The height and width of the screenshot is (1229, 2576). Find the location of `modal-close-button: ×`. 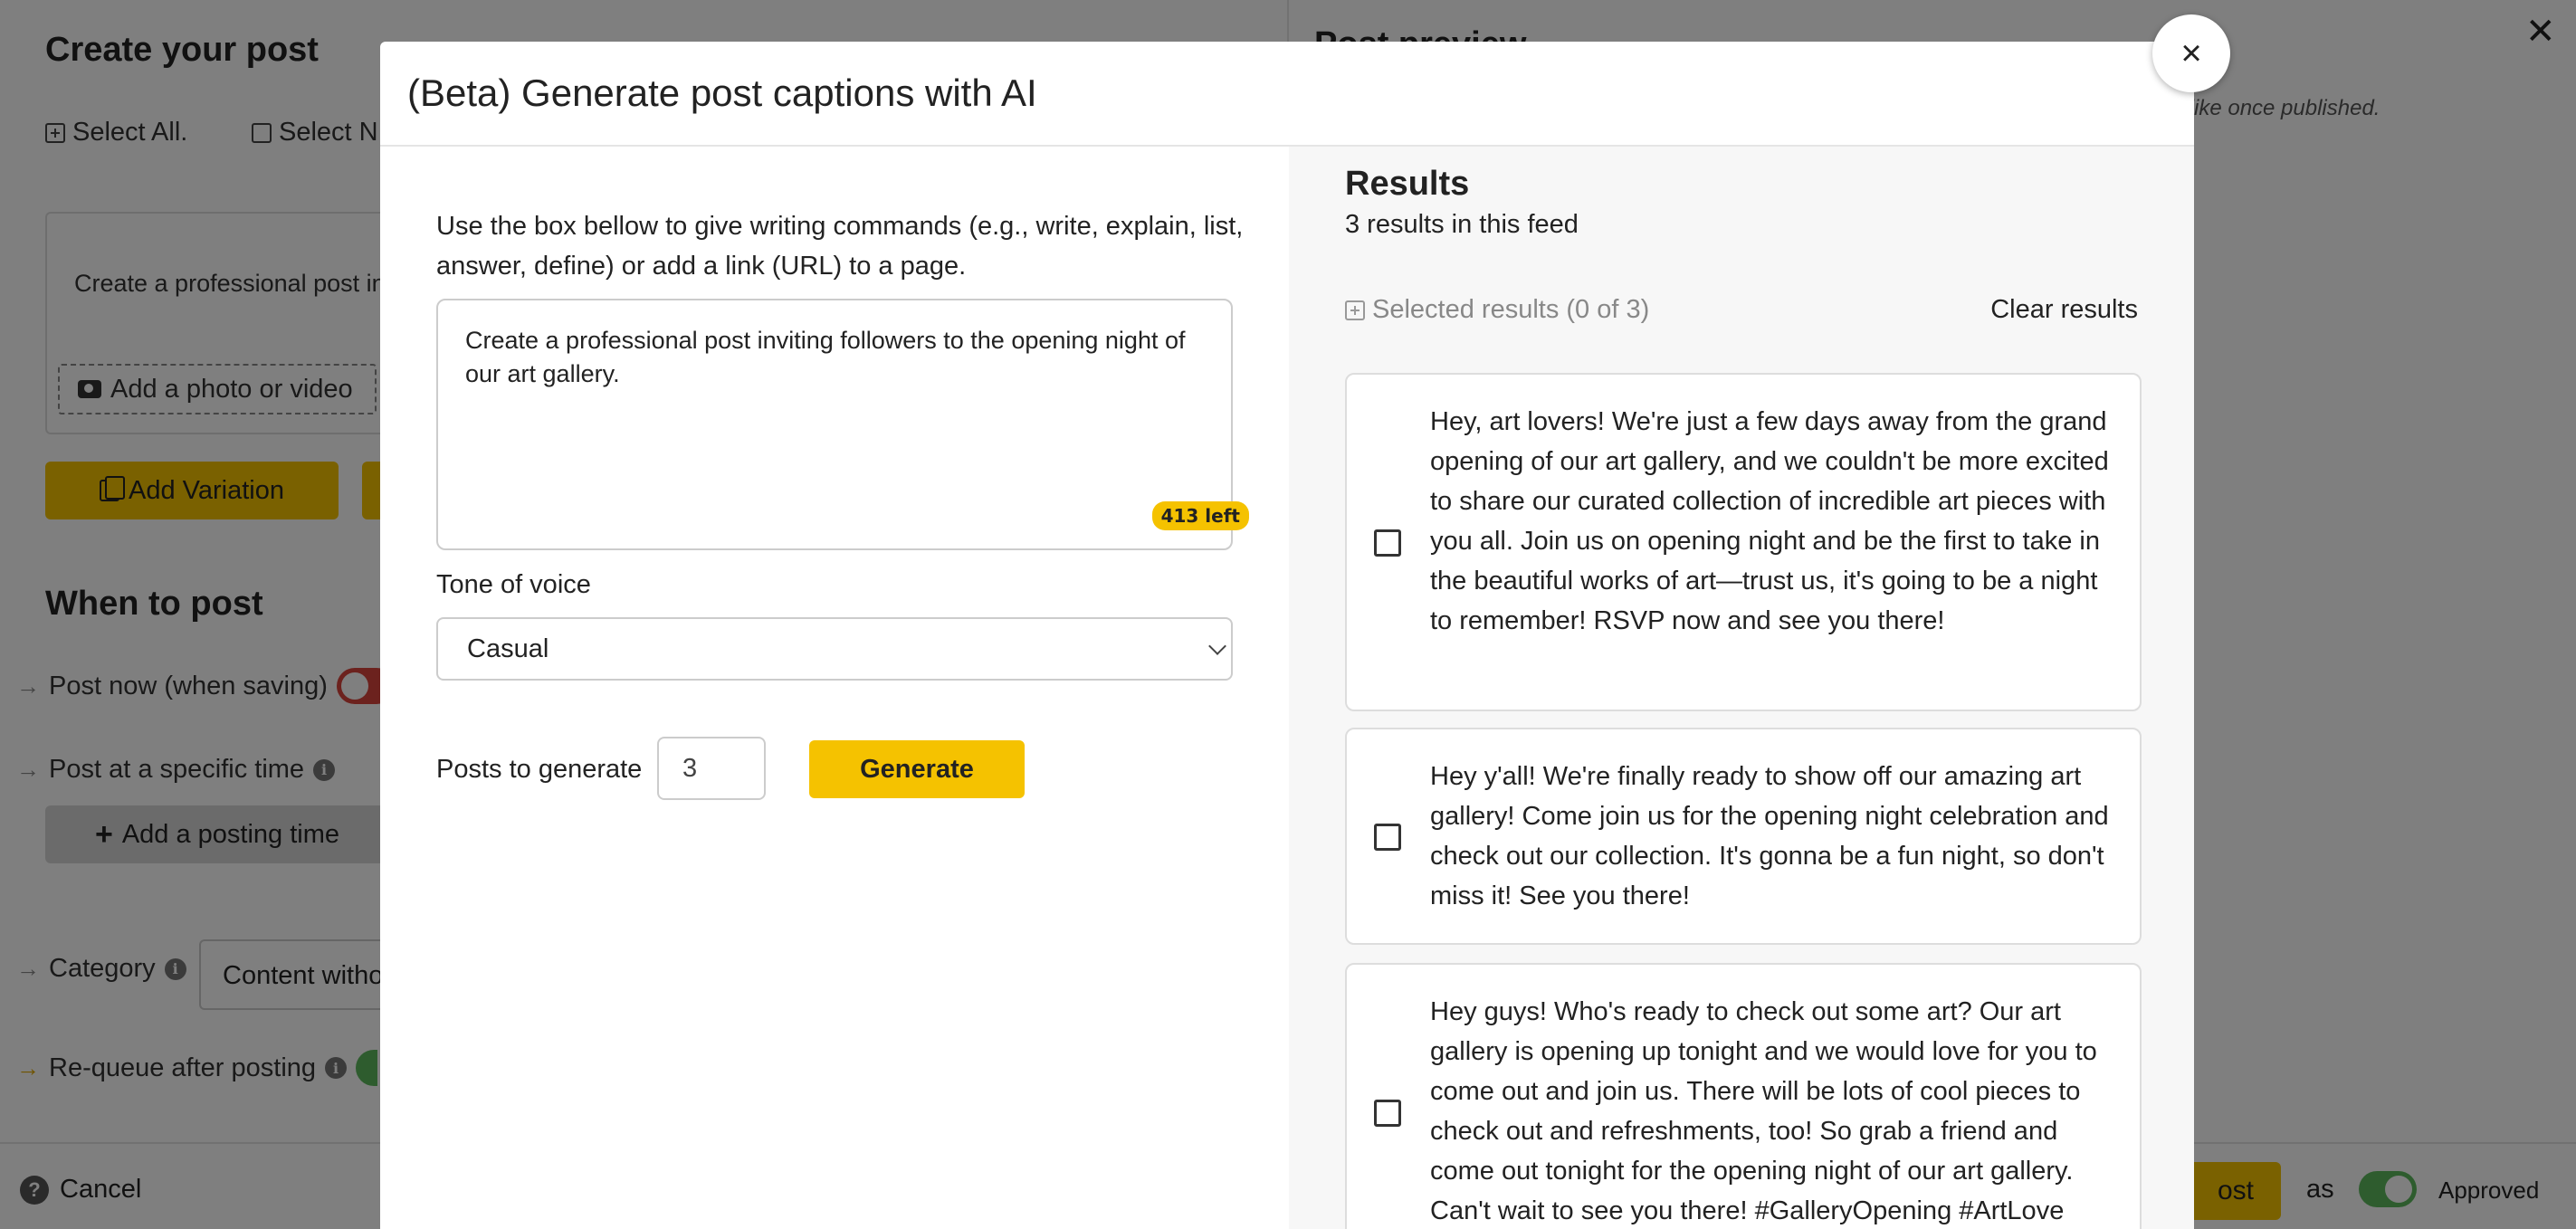

modal-close-button: × is located at coordinates (2191, 53).